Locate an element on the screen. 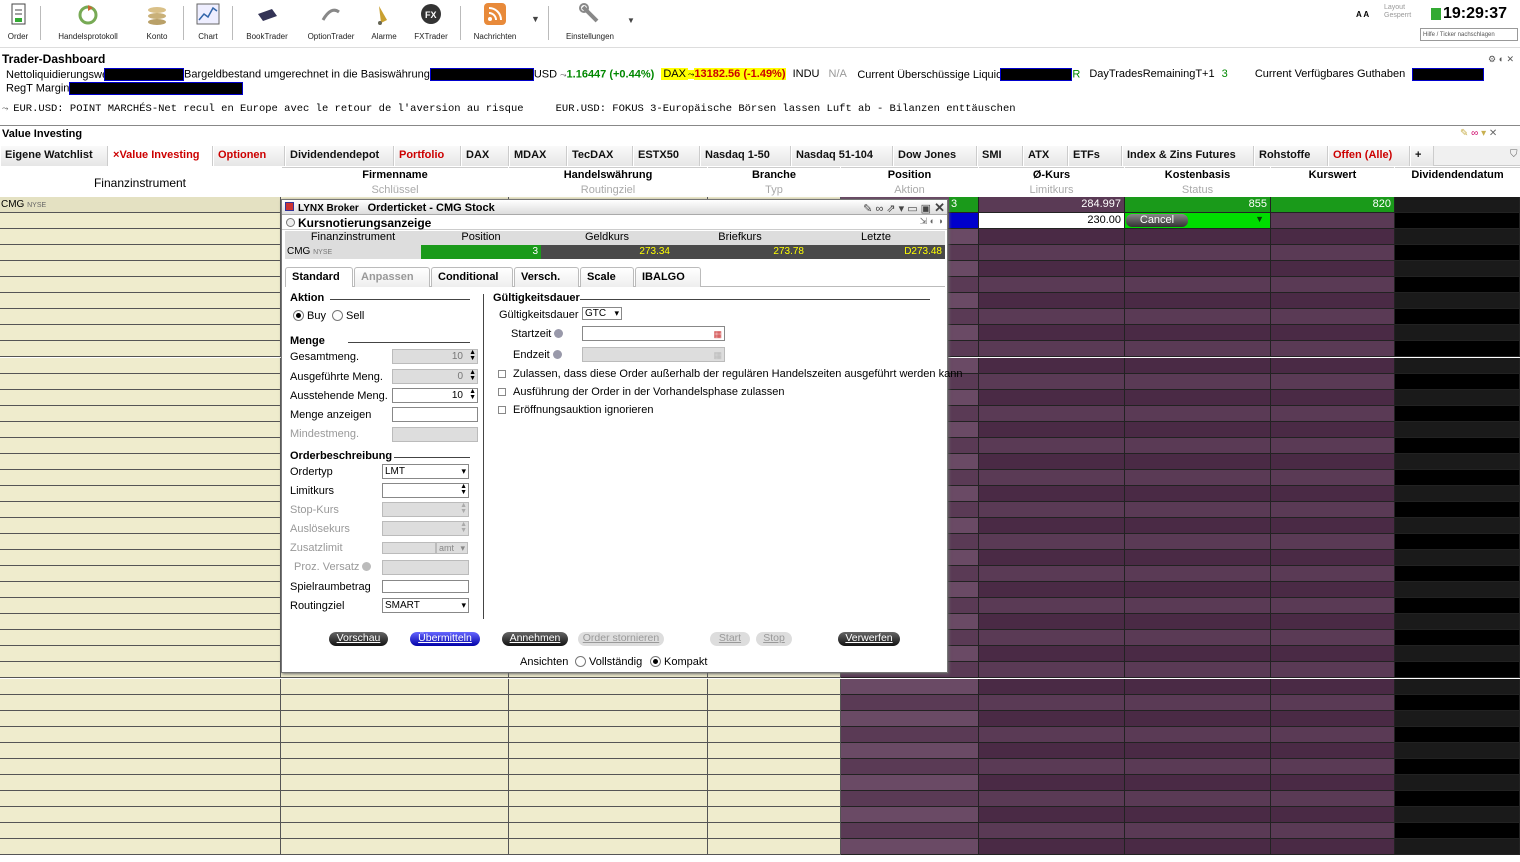 This screenshot has height=862, width=1520. tab-atx: ATX is located at coordinates (1045, 156).